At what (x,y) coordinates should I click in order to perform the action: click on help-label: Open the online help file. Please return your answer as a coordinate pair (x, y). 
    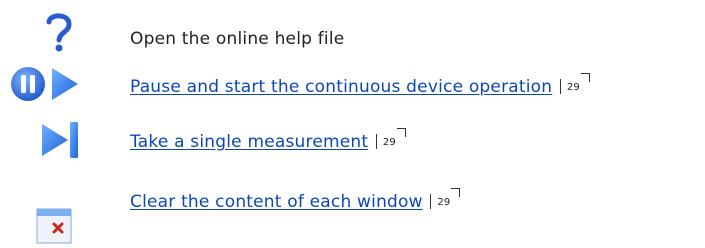
    Looking at the image, I should click on (237, 39).